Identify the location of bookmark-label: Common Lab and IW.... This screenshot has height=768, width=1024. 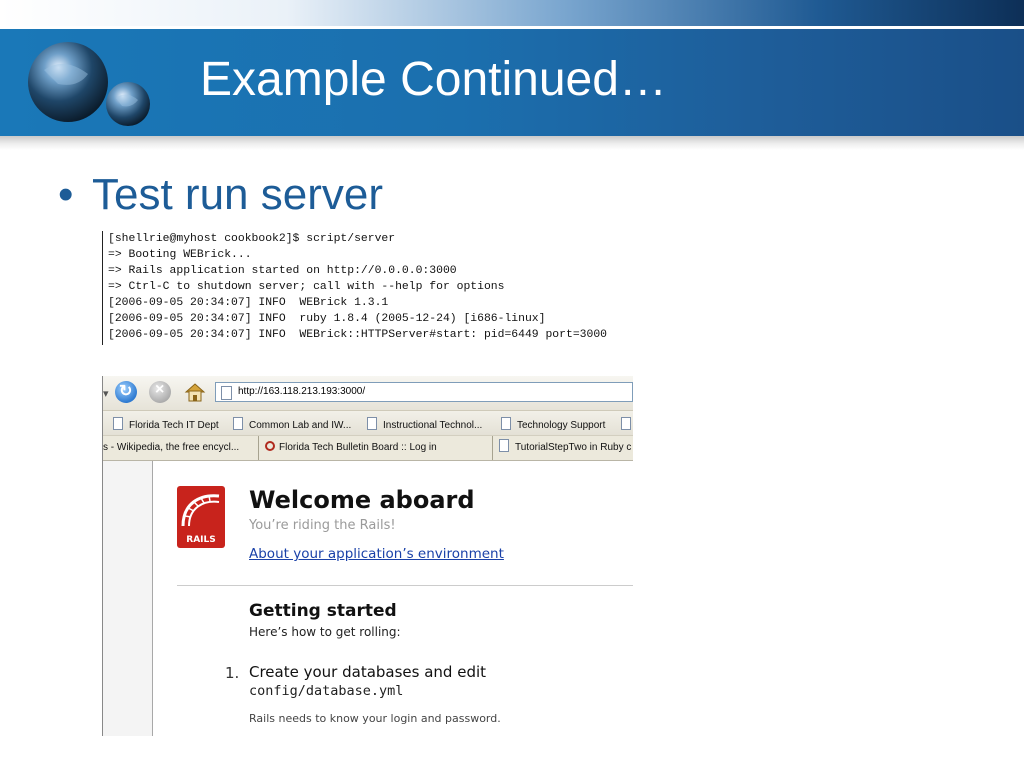
(300, 425).